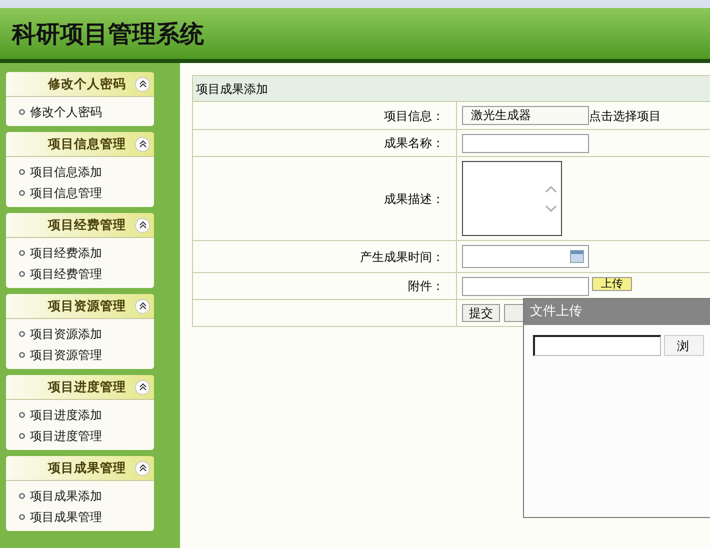 The width and height of the screenshot is (710, 552). Describe the element at coordinates (66, 495) in the screenshot. I see `sidebar-link: 项目成果添加` at that location.